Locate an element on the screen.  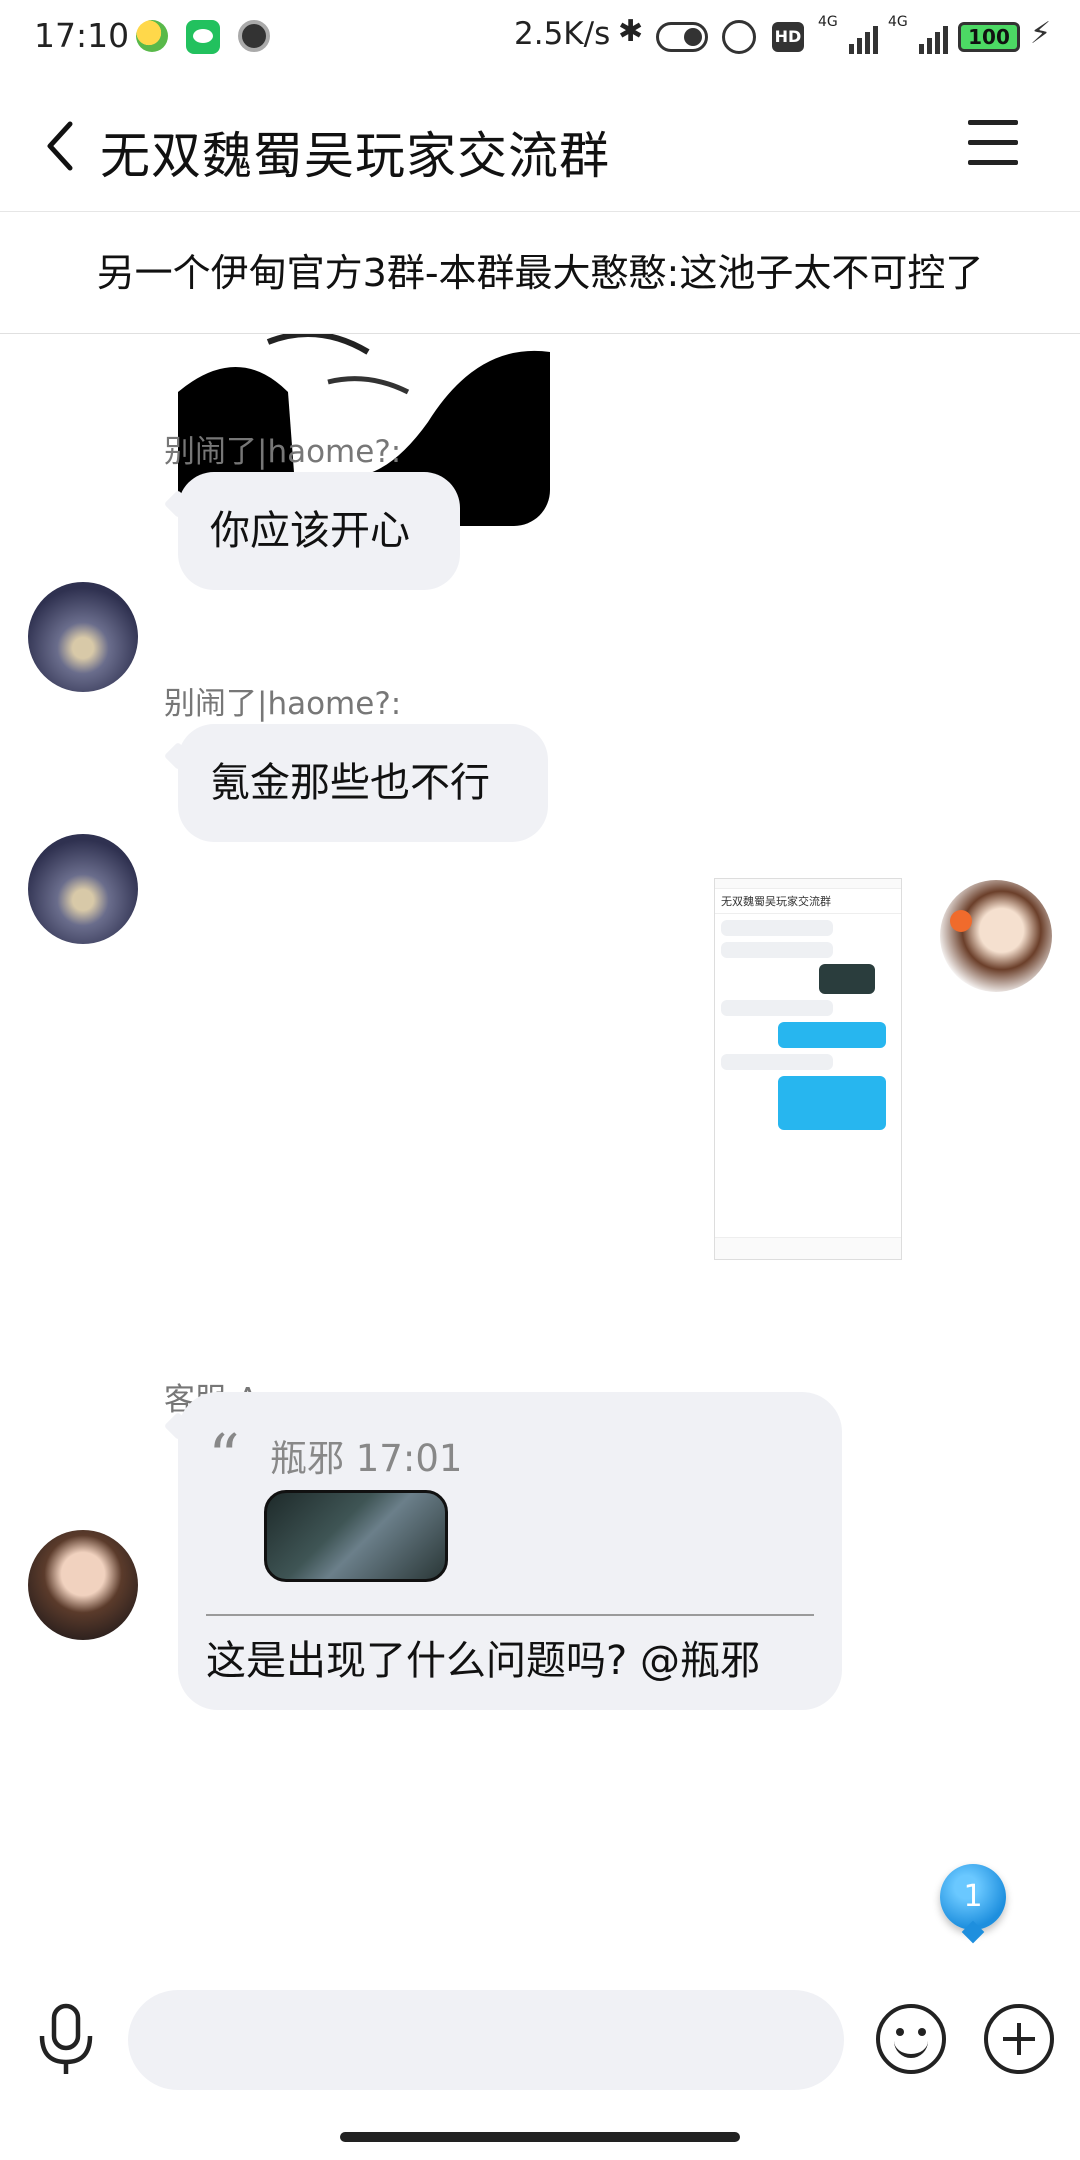
quote-time: 17:01 is located at coordinates (409, 1458).